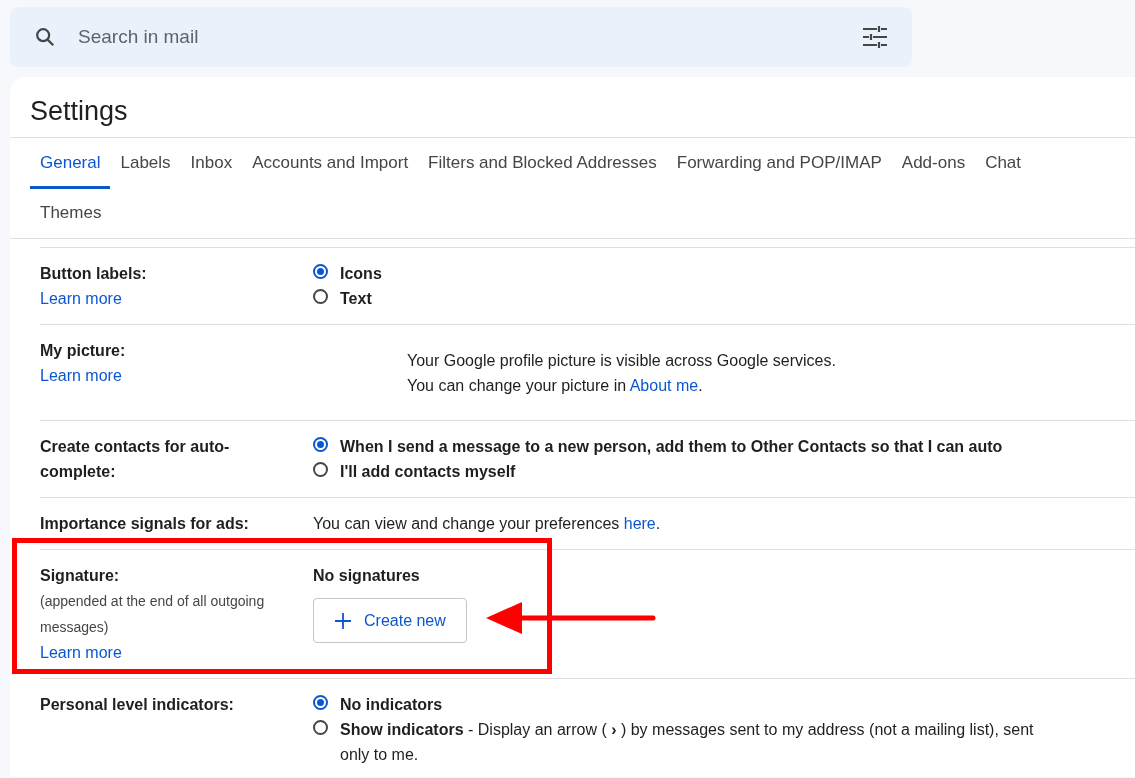 This screenshot has height=778, width=1135. I want to click on filter-sliders-icon, so click(875, 37).